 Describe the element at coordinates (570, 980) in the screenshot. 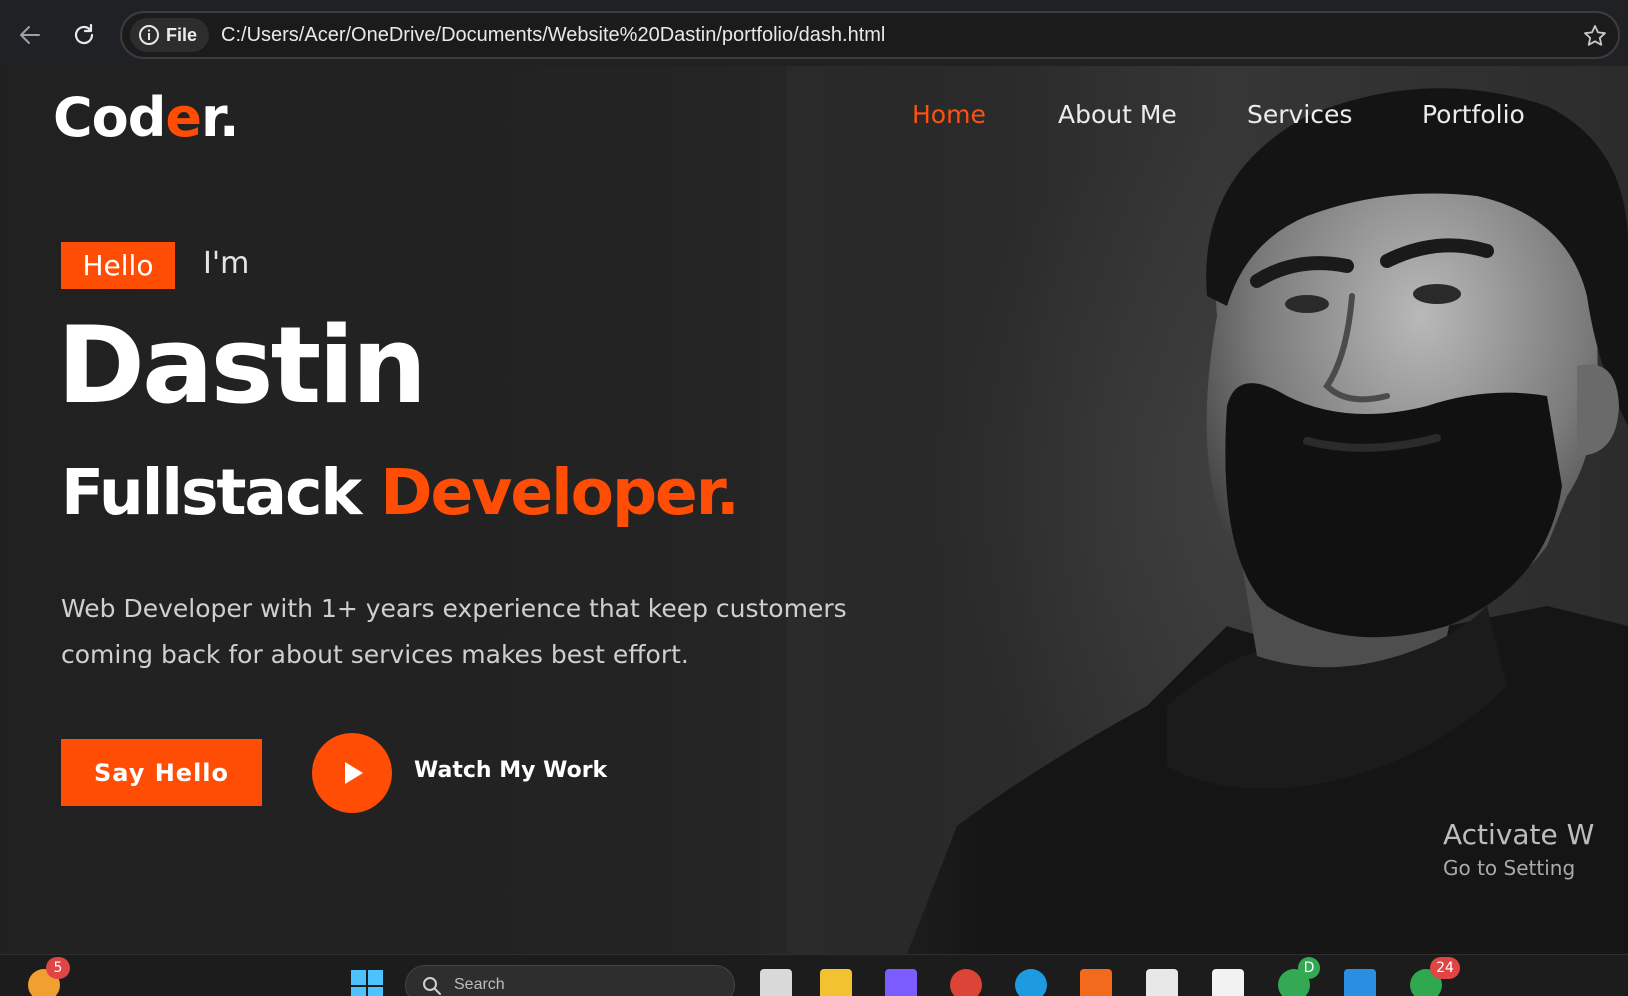

I see `taskbar-search-box: Search` at that location.